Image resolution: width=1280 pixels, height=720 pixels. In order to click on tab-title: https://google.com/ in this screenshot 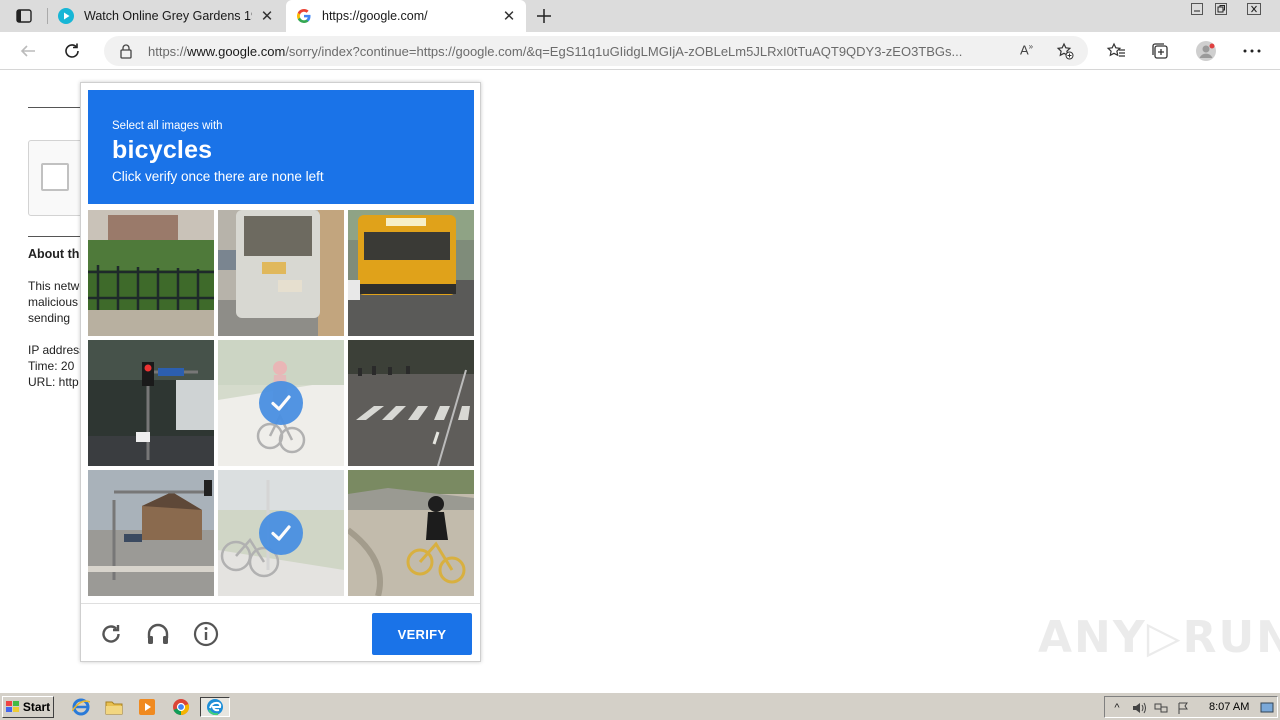, I will do `click(375, 16)`.